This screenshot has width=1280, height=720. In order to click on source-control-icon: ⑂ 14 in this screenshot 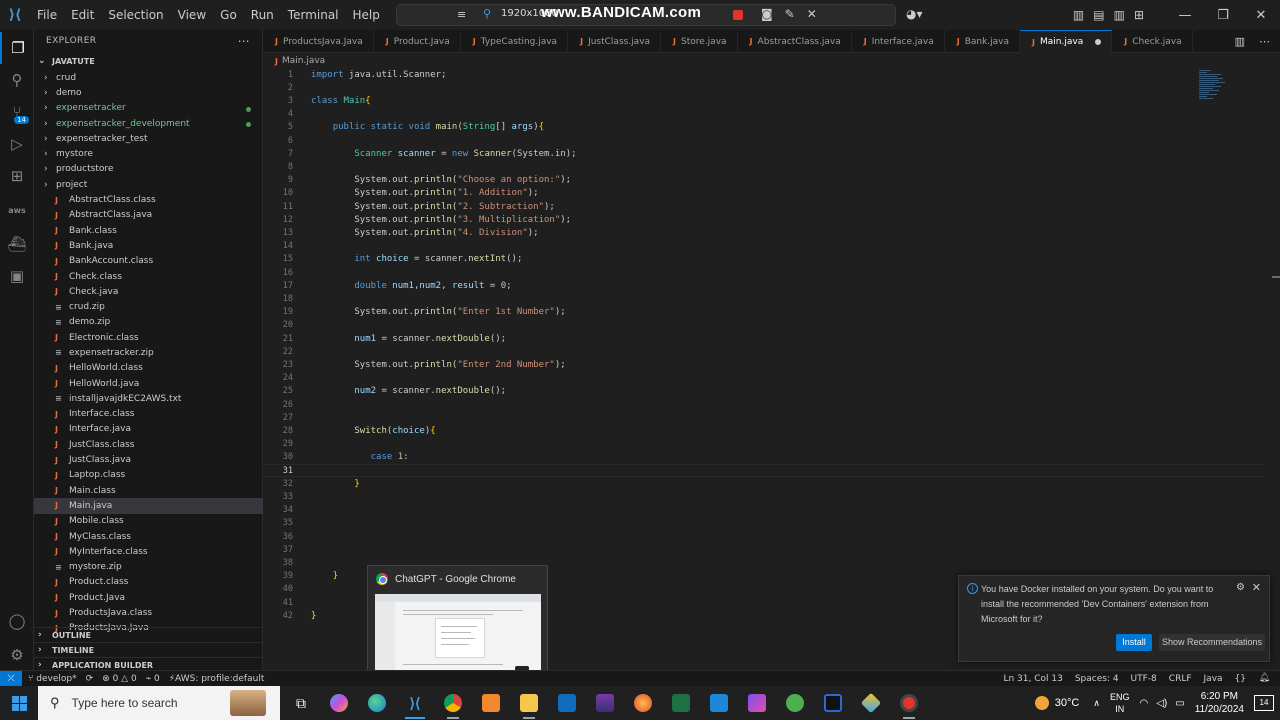, I will do `click(17, 112)`.